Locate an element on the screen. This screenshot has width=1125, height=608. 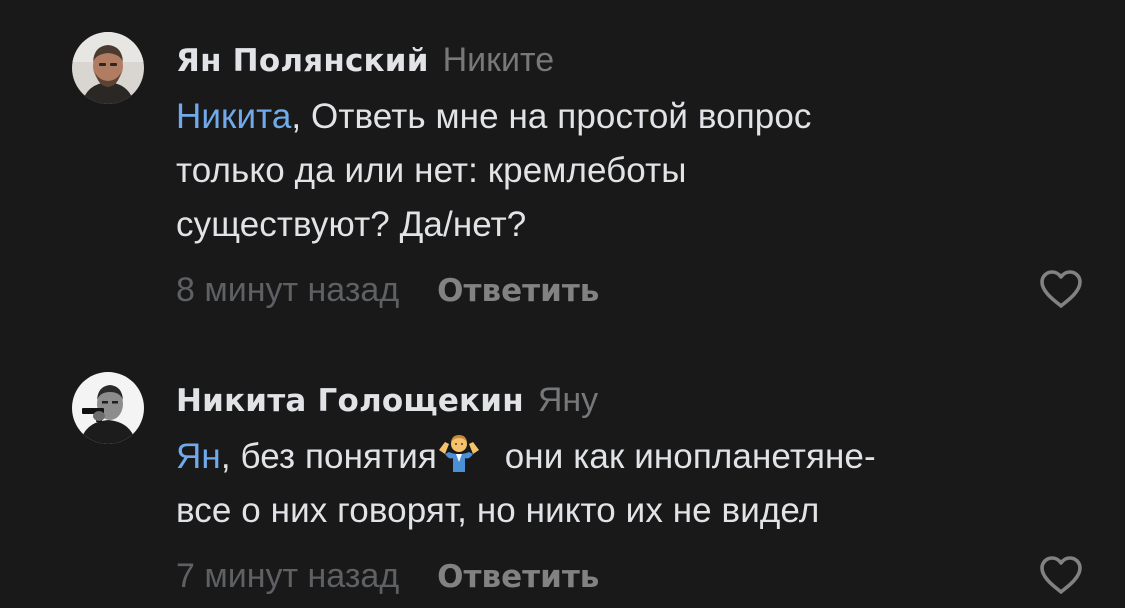
reply-to-name: Никите is located at coordinates (499, 60).